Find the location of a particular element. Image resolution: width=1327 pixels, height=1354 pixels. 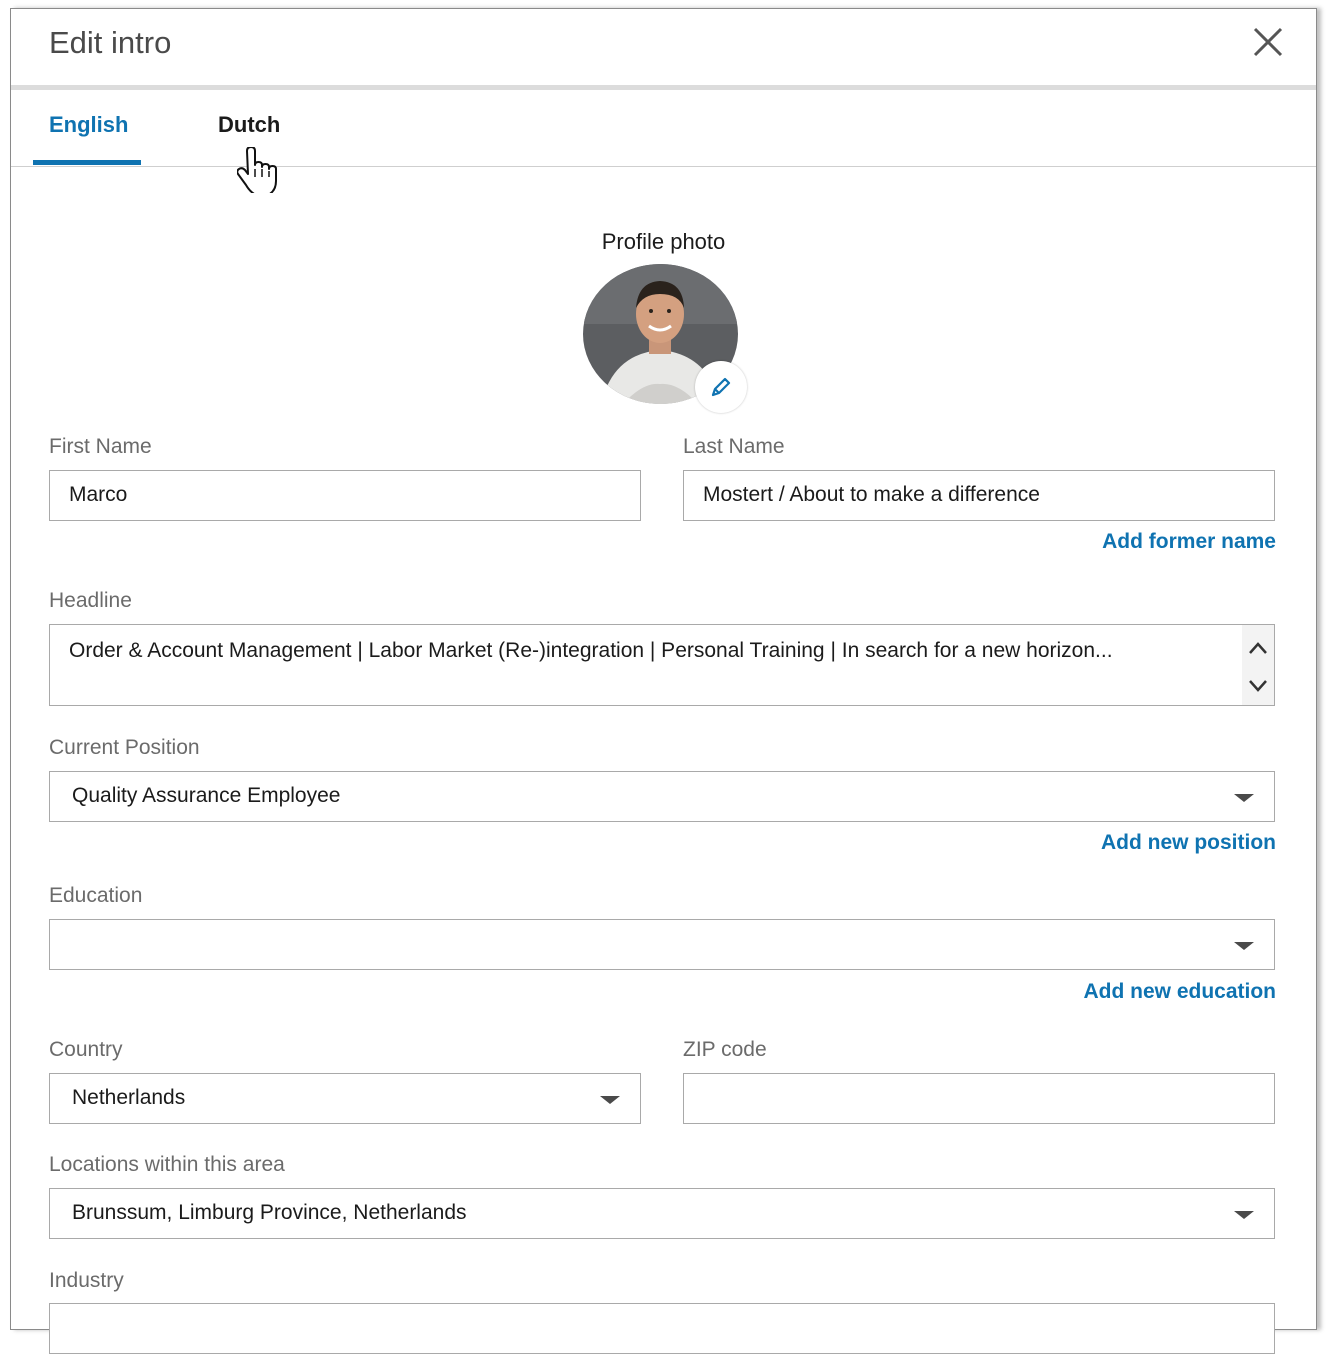

zip-code-input is located at coordinates (979, 1098).